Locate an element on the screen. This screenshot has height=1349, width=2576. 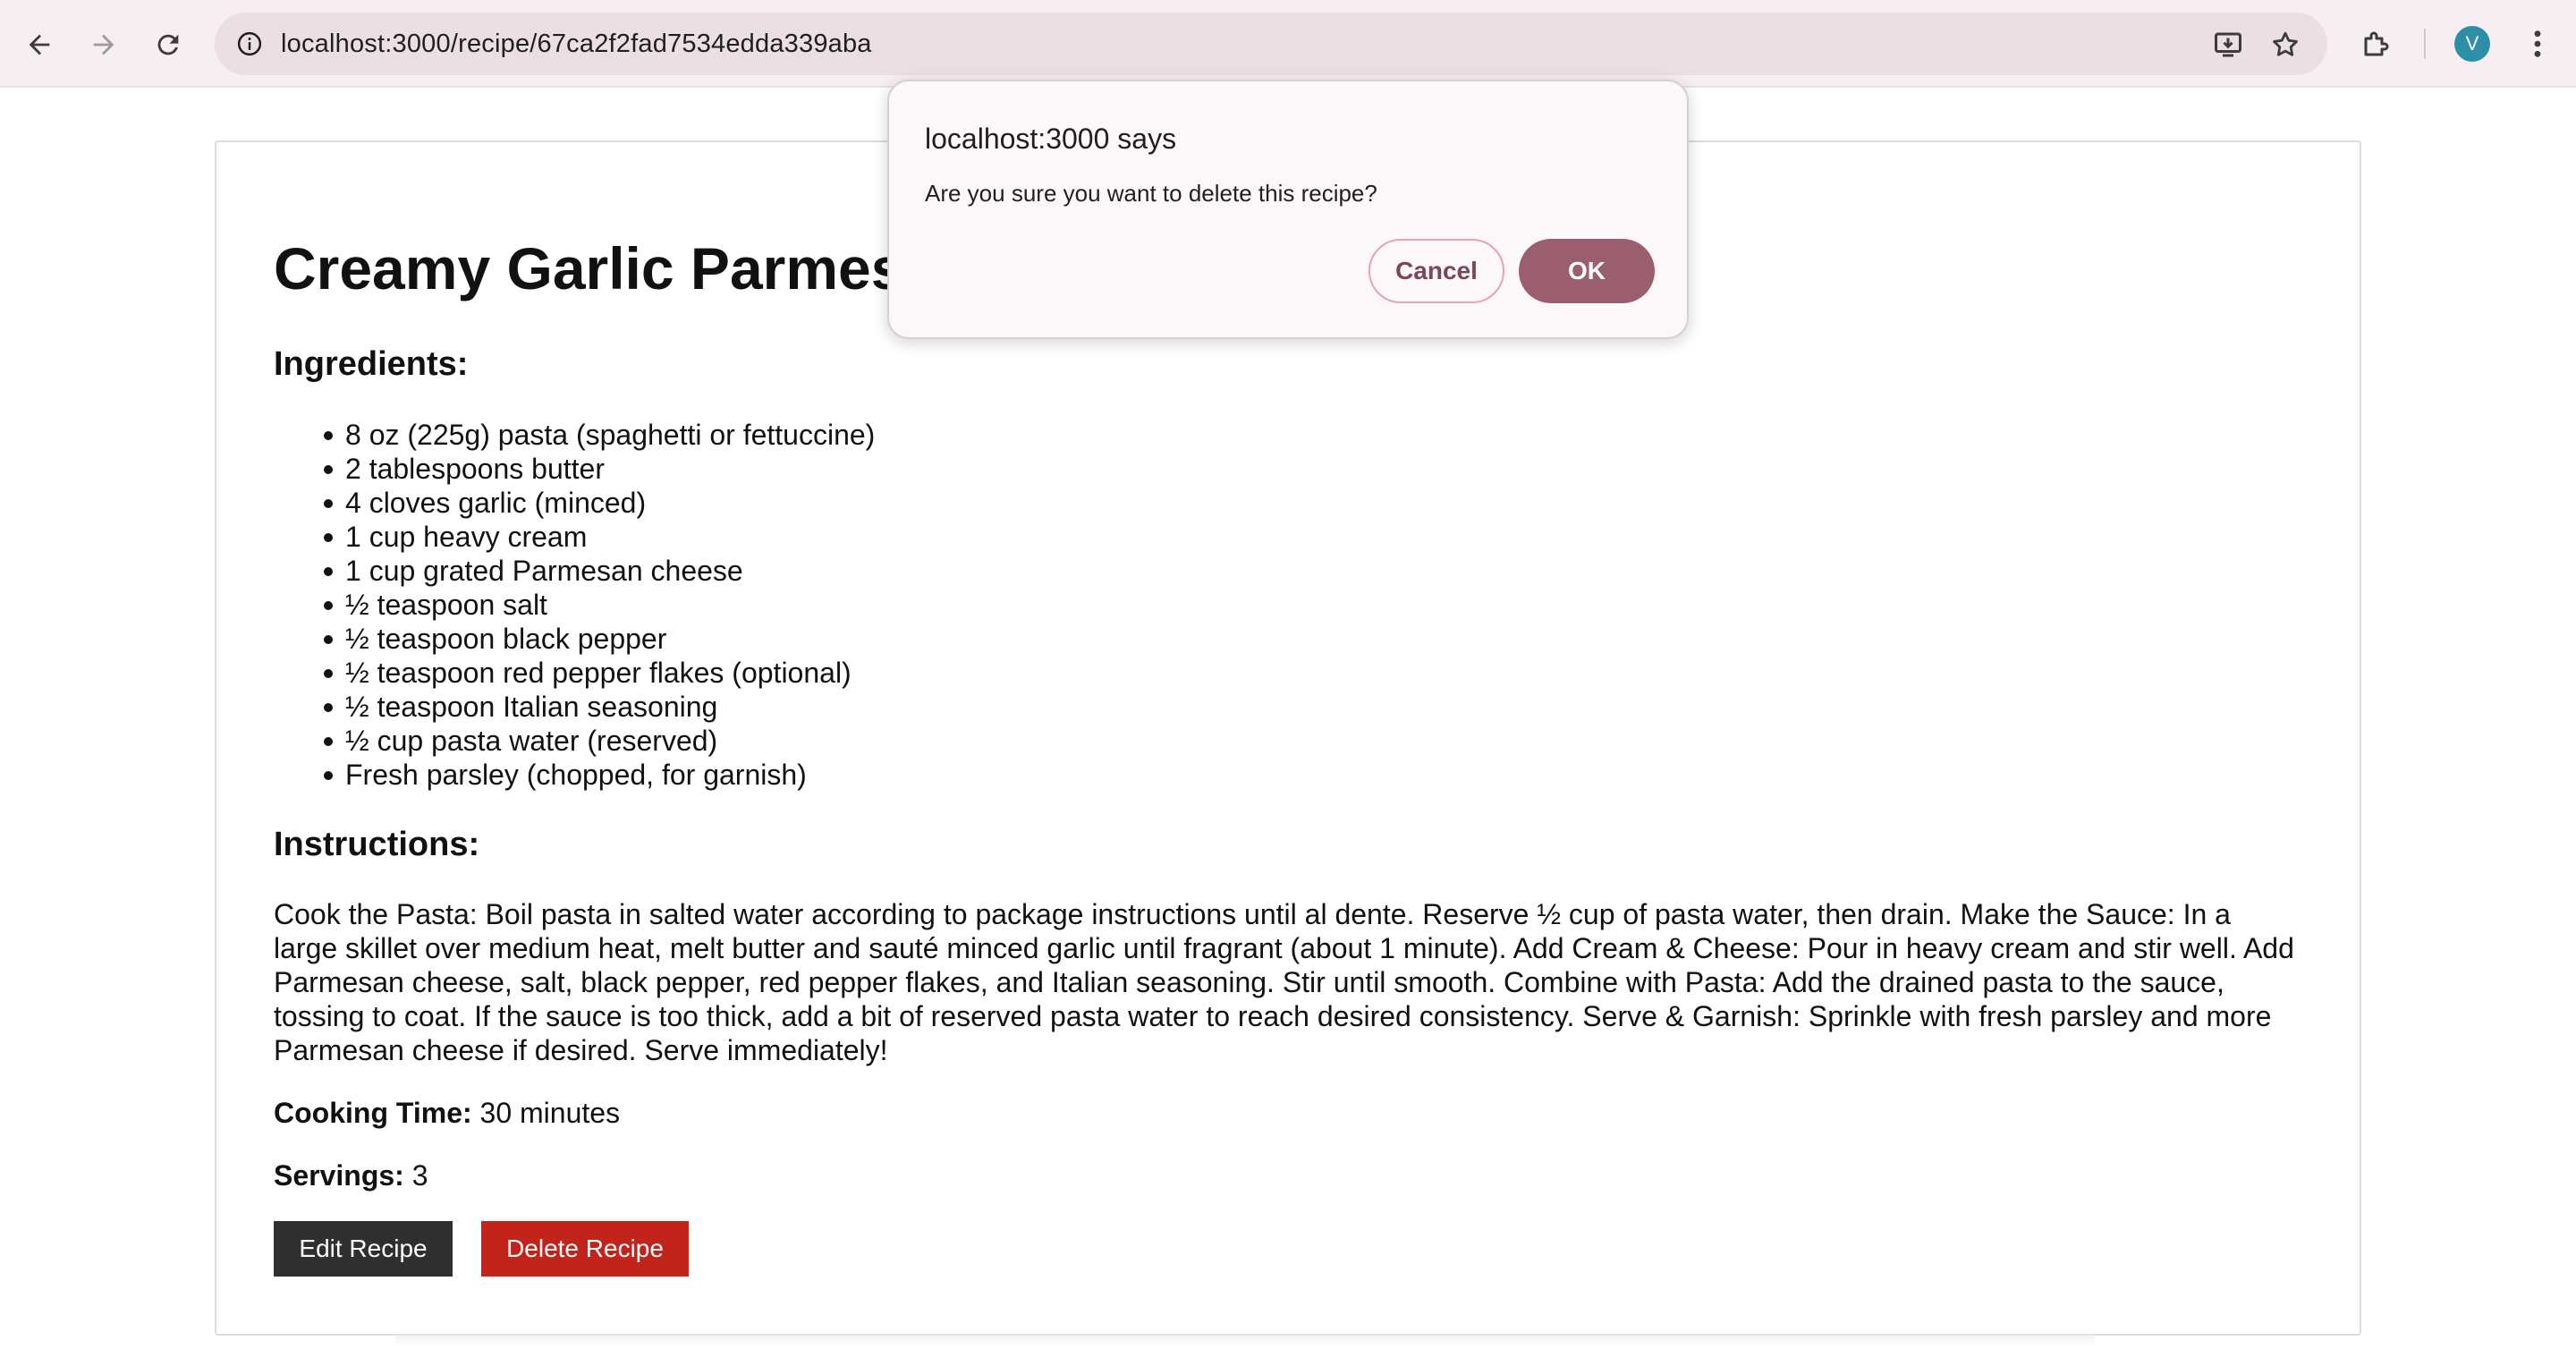
ingredient-text: ½ teaspoon red pepper flakes (optional) is located at coordinates (598, 673).